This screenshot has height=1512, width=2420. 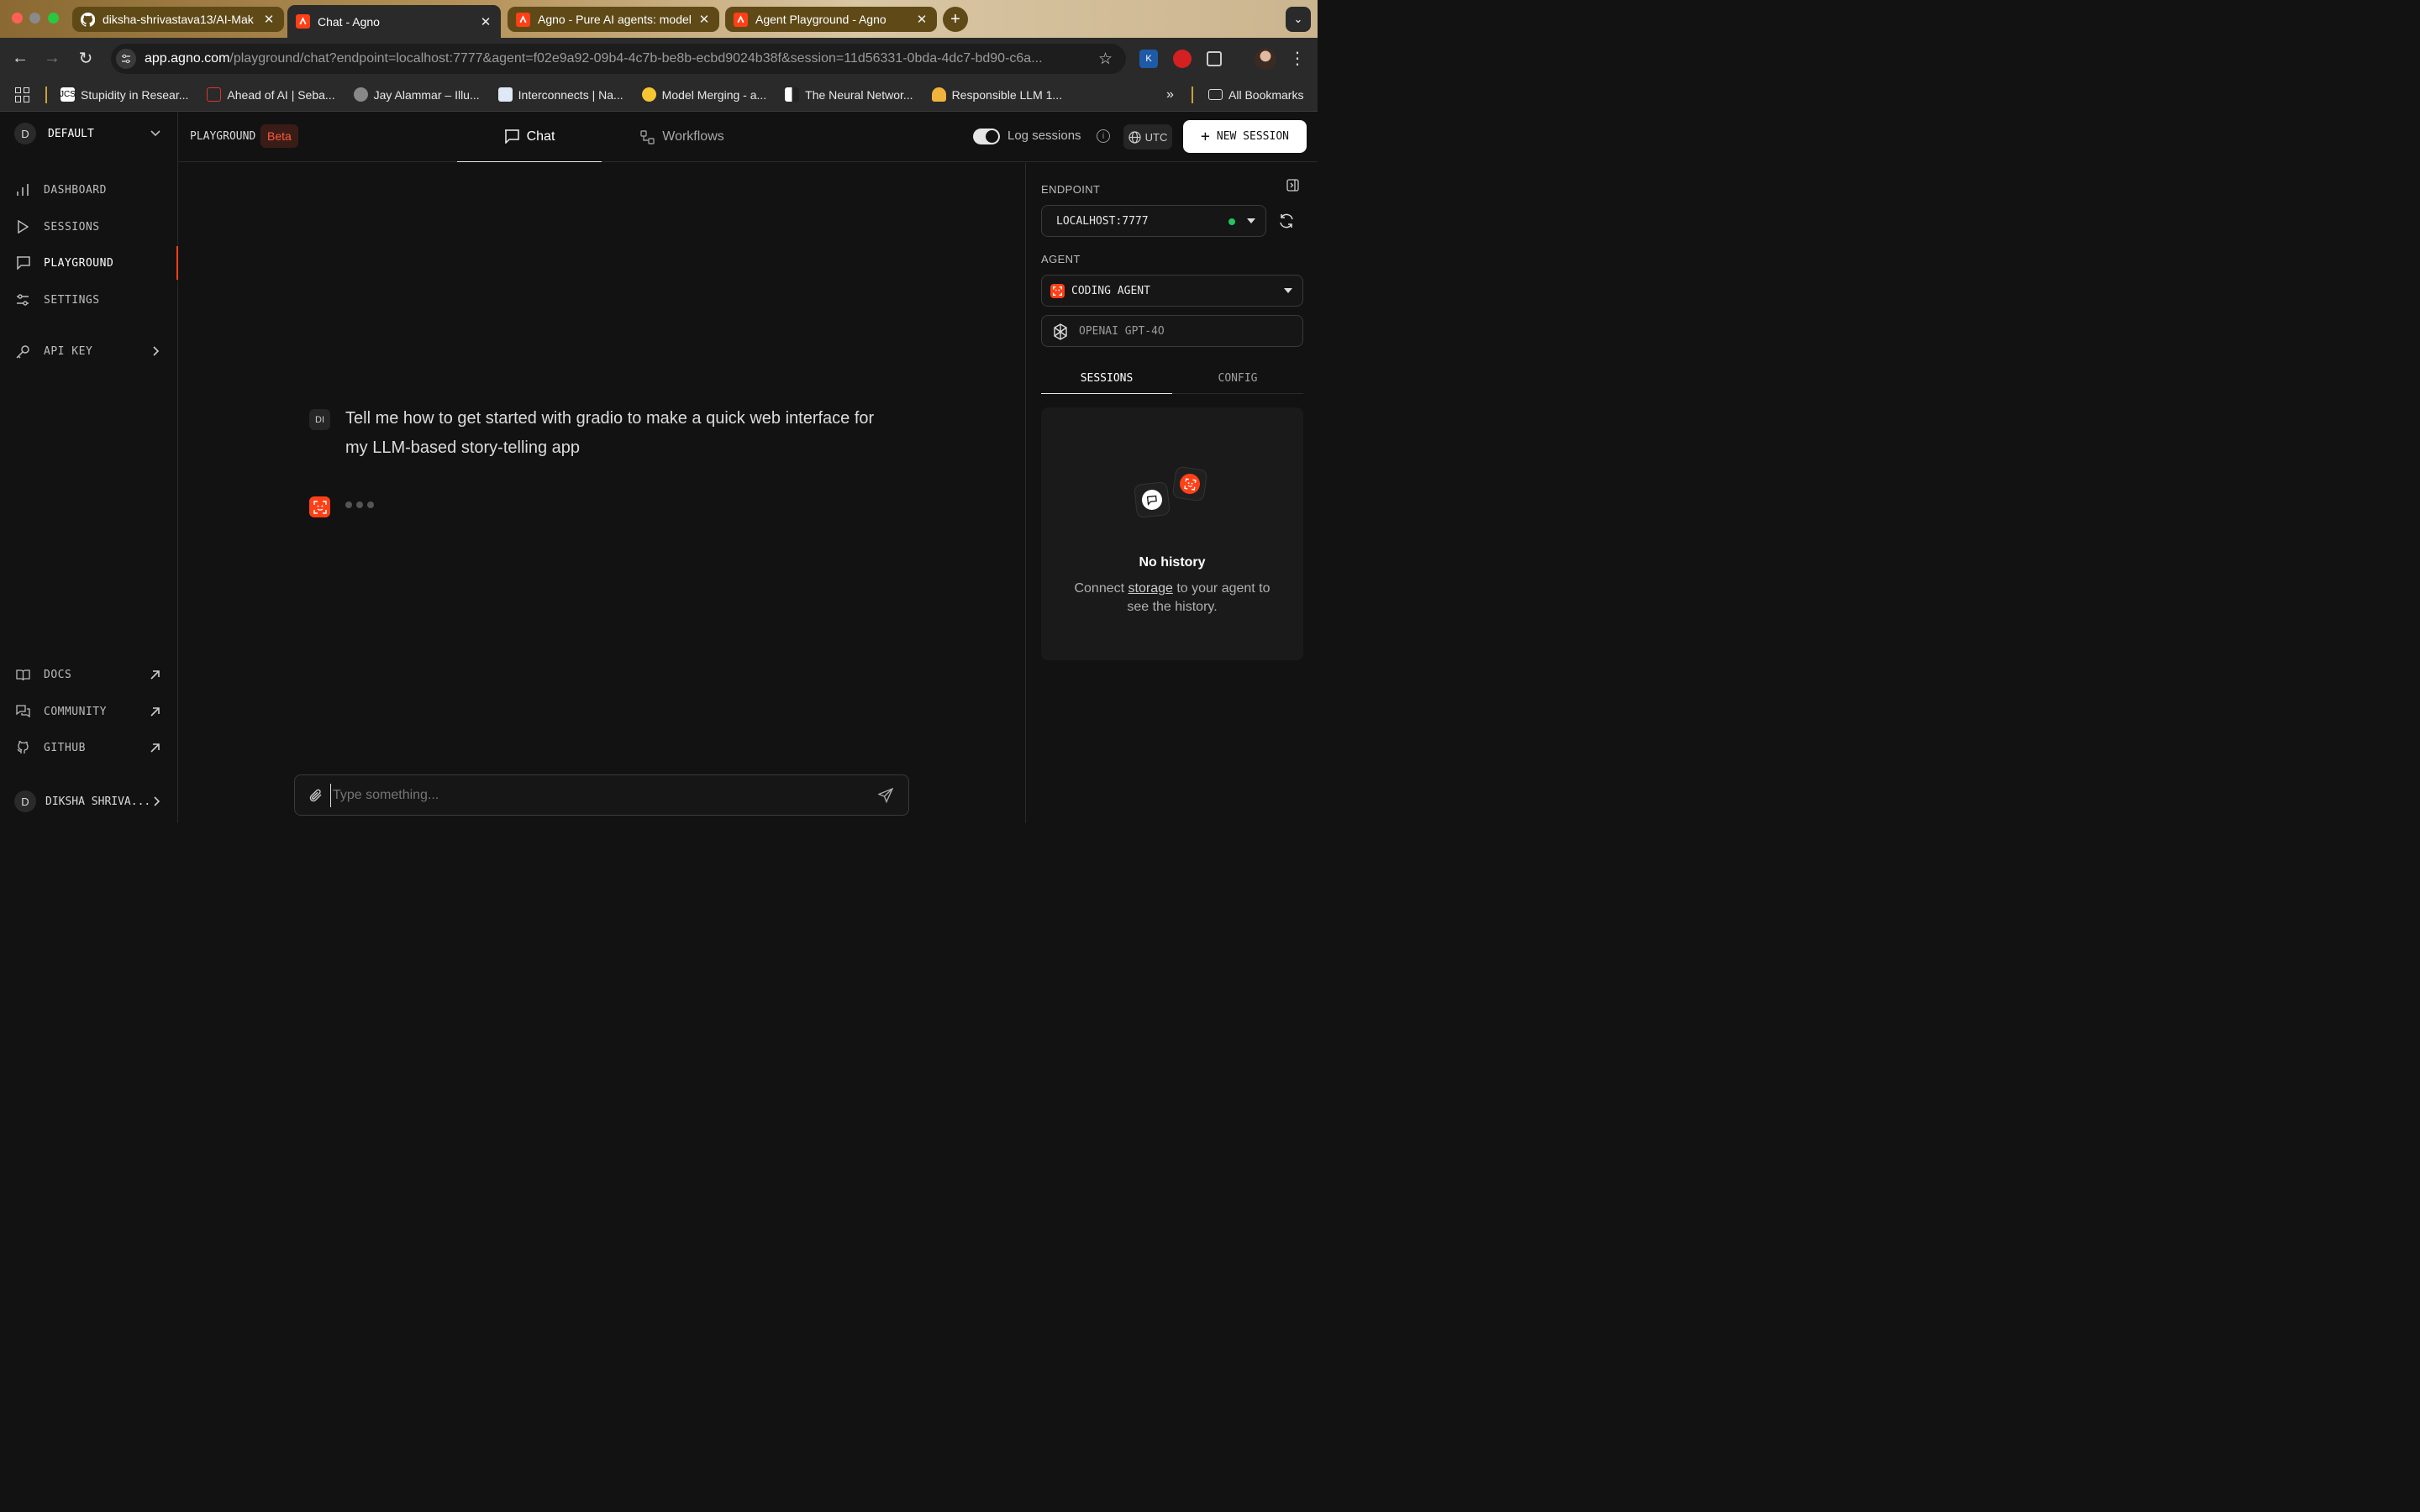 I want to click on workspace-switcher: D DEFAULT, so click(x=90, y=133).